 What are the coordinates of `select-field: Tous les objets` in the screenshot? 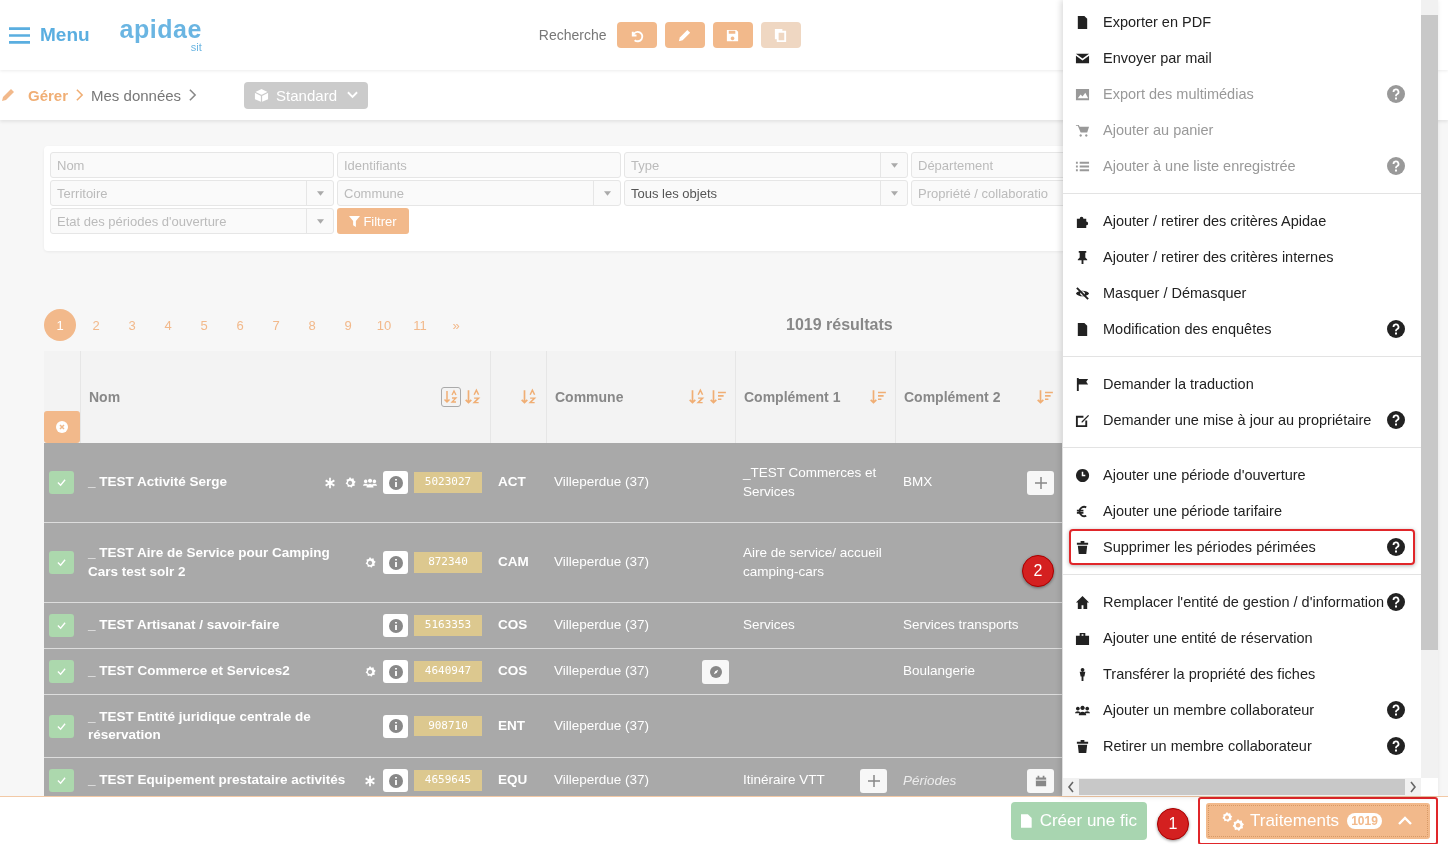 It's located at (766, 193).